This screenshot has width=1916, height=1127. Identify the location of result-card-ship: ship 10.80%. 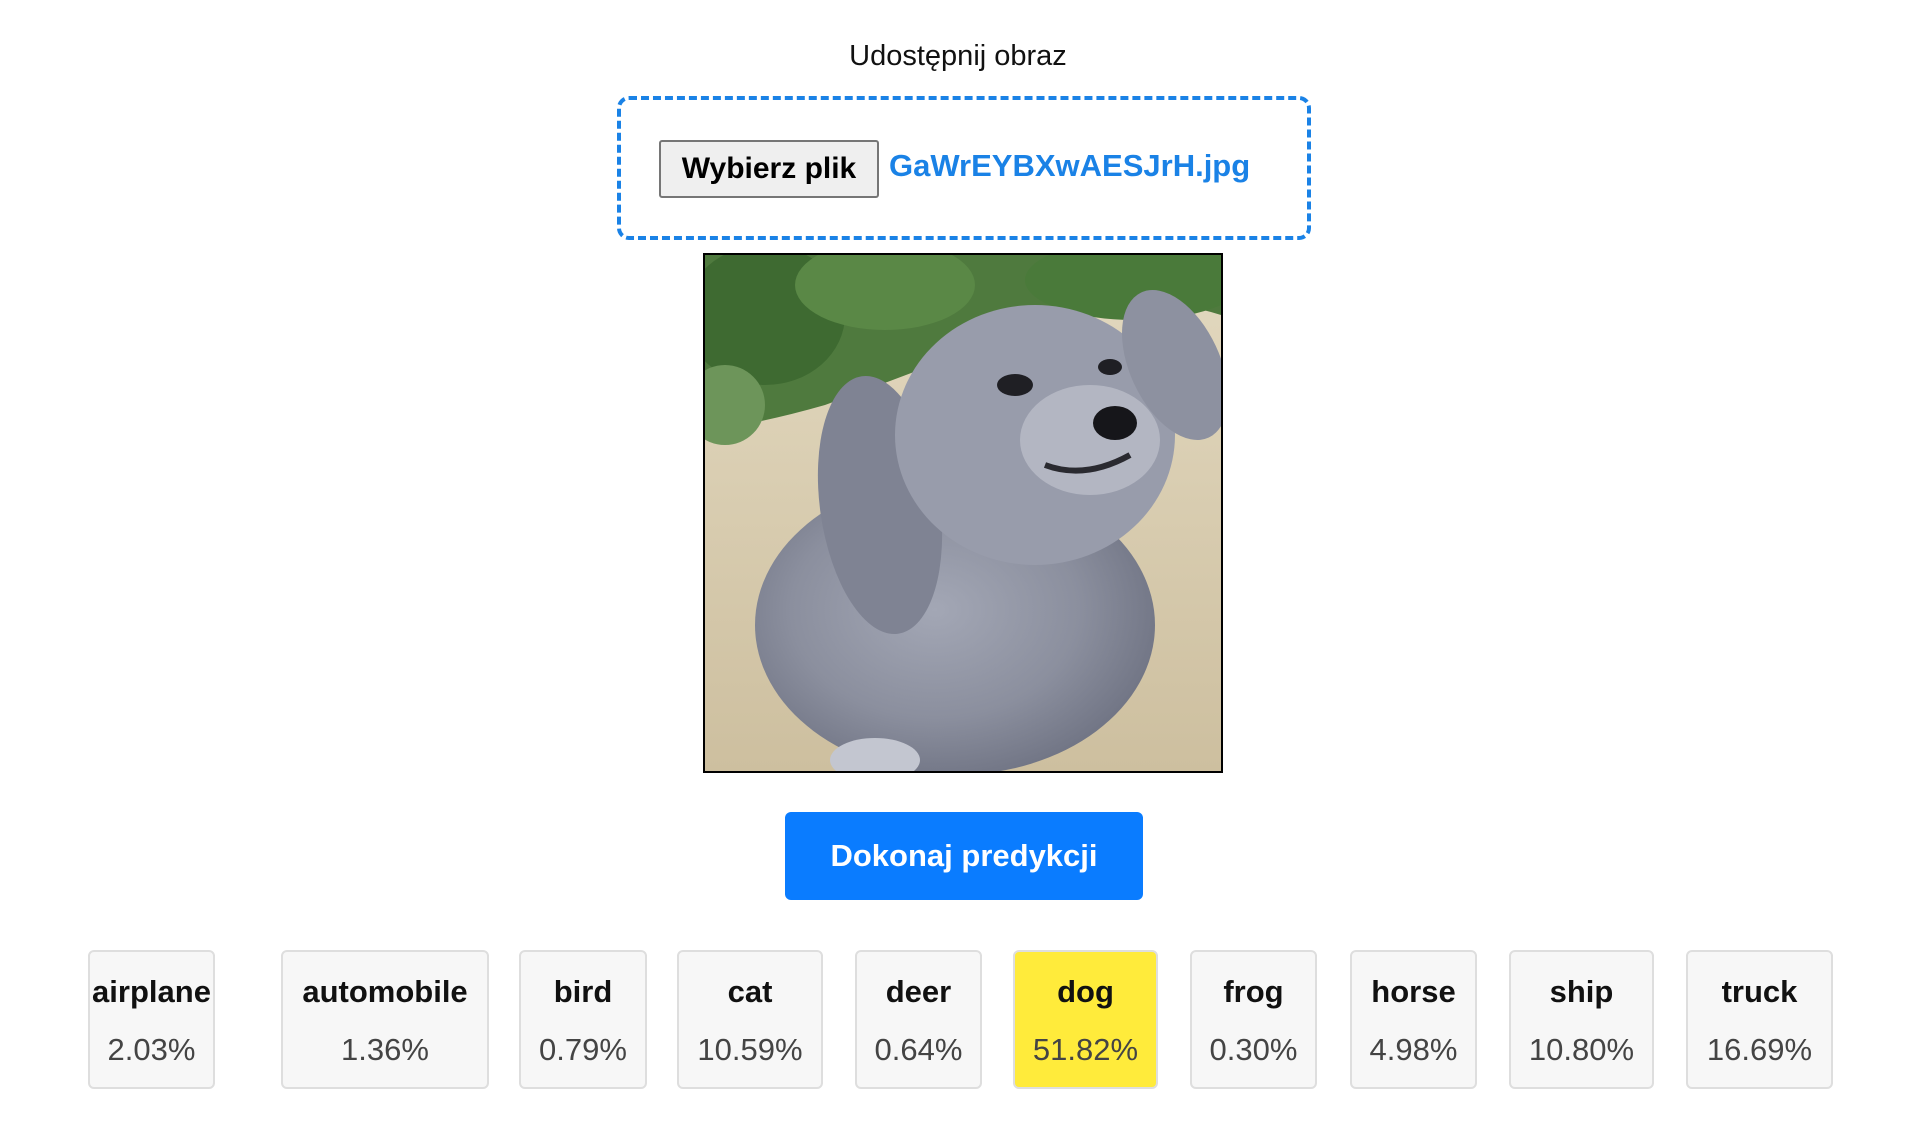
(1581, 1019).